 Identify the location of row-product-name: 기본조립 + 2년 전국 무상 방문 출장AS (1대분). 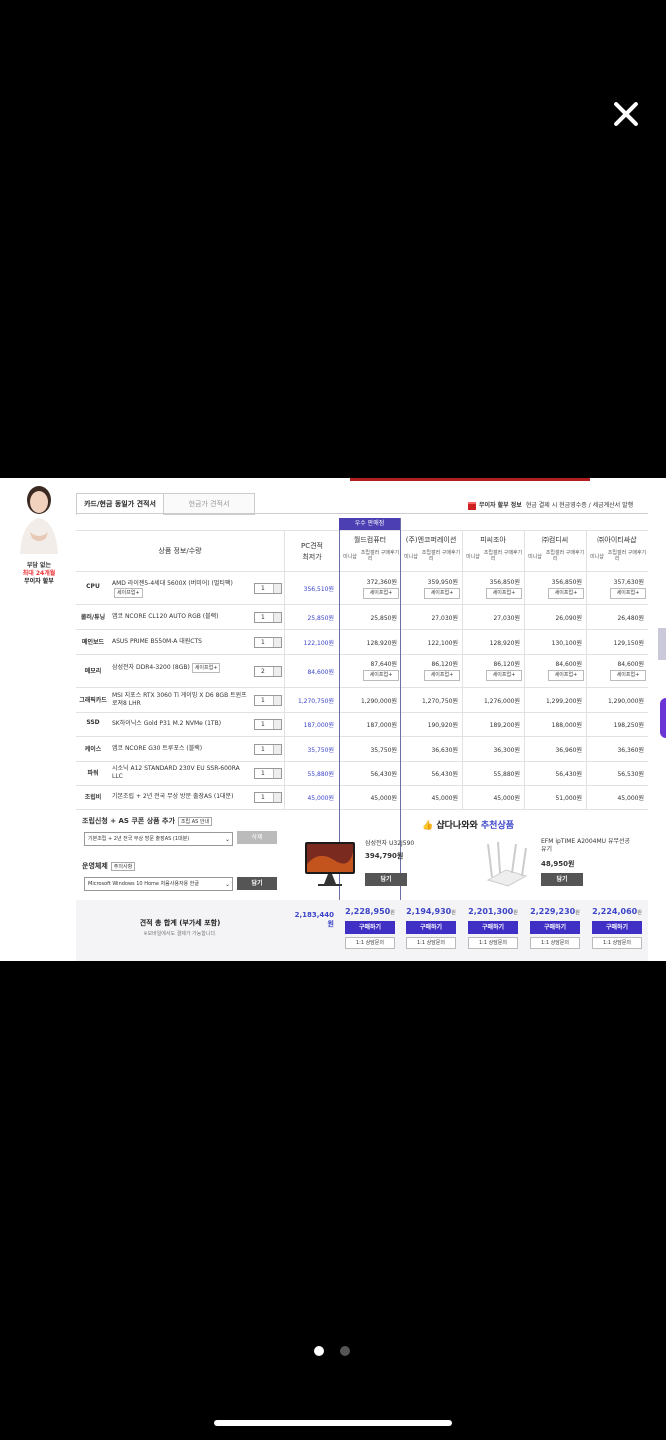
(181, 797).